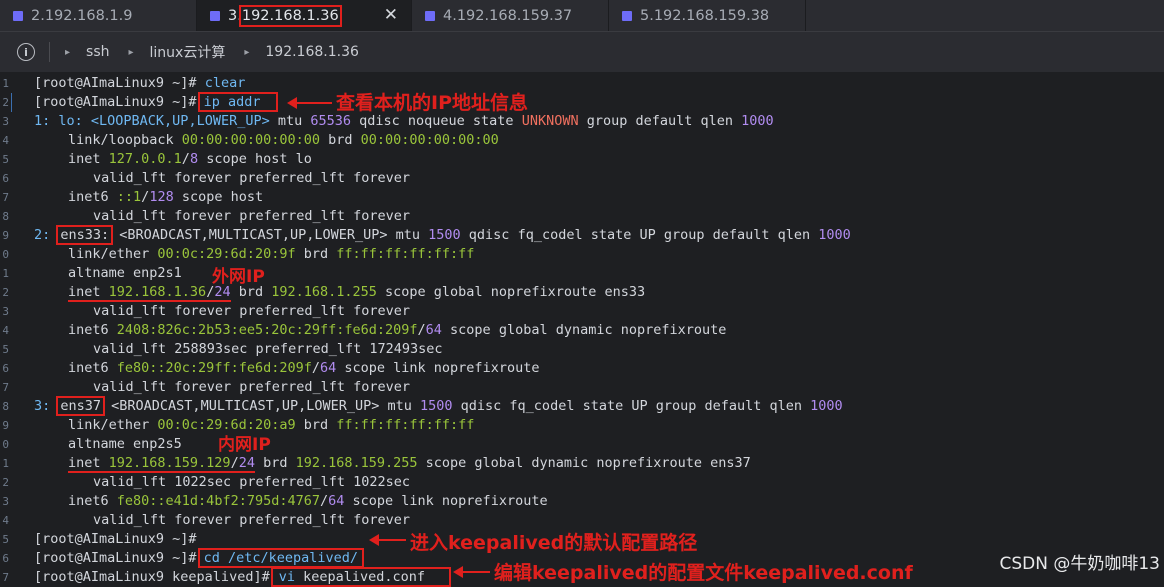 The height and width of the screenshot is (587, 1164). What do you see at coordinates (391, 15) in the screenshot?
I see `close-icon: ✕` at bounding box center [391, 15].